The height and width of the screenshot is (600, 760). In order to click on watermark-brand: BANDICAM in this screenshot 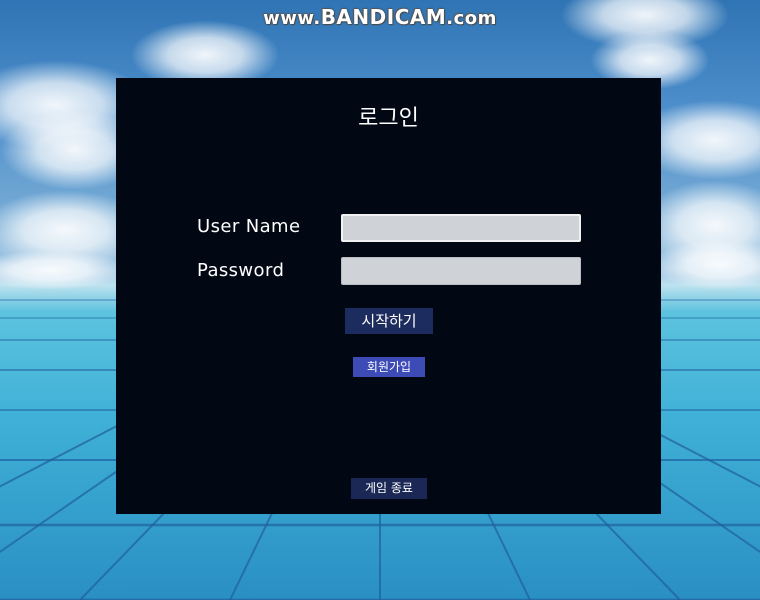, I will do `click(383, 17)`.